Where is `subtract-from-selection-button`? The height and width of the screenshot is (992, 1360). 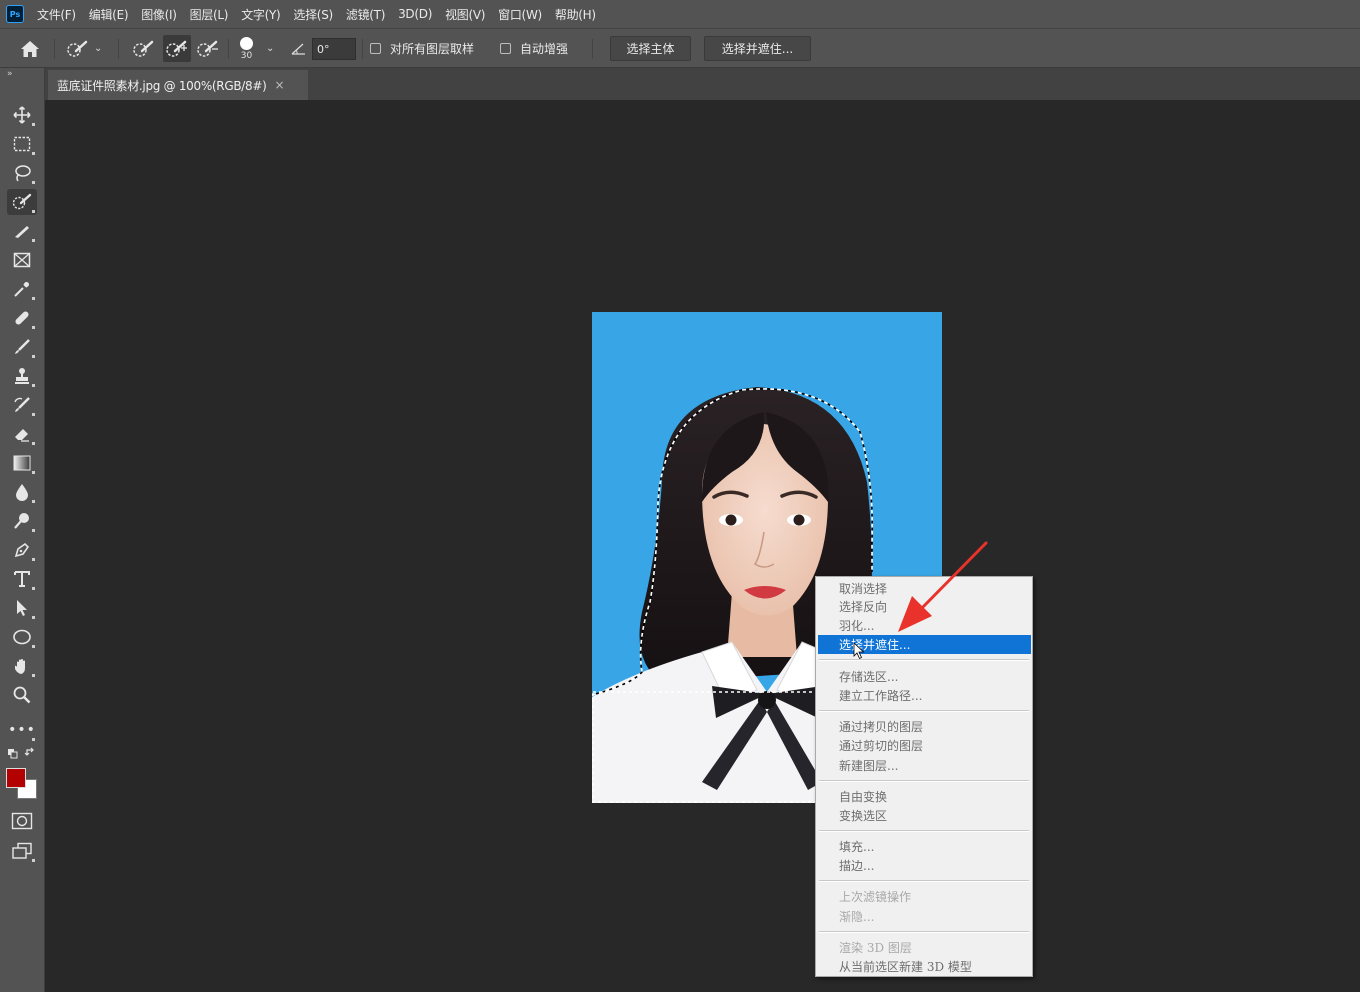
subtract-from-selection-button is located at coordinates (208, 48).